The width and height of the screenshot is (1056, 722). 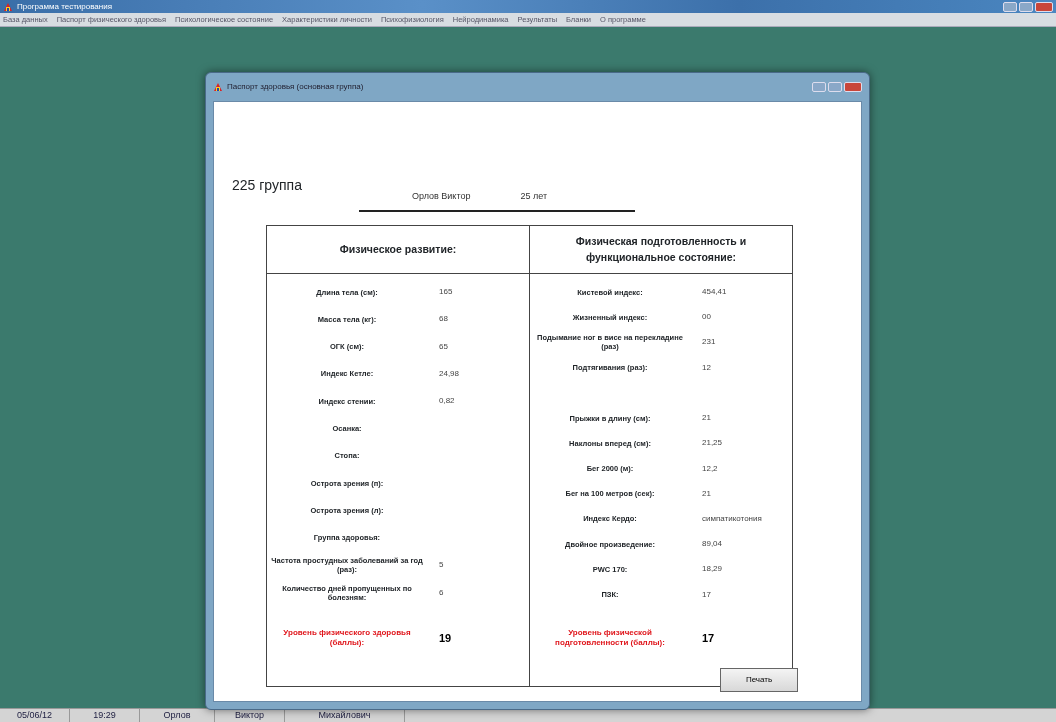 What do you see at coordinates (267, 185) in the screenshot?
I see `group-label: 225 группа` at bounding box center [267, 185].